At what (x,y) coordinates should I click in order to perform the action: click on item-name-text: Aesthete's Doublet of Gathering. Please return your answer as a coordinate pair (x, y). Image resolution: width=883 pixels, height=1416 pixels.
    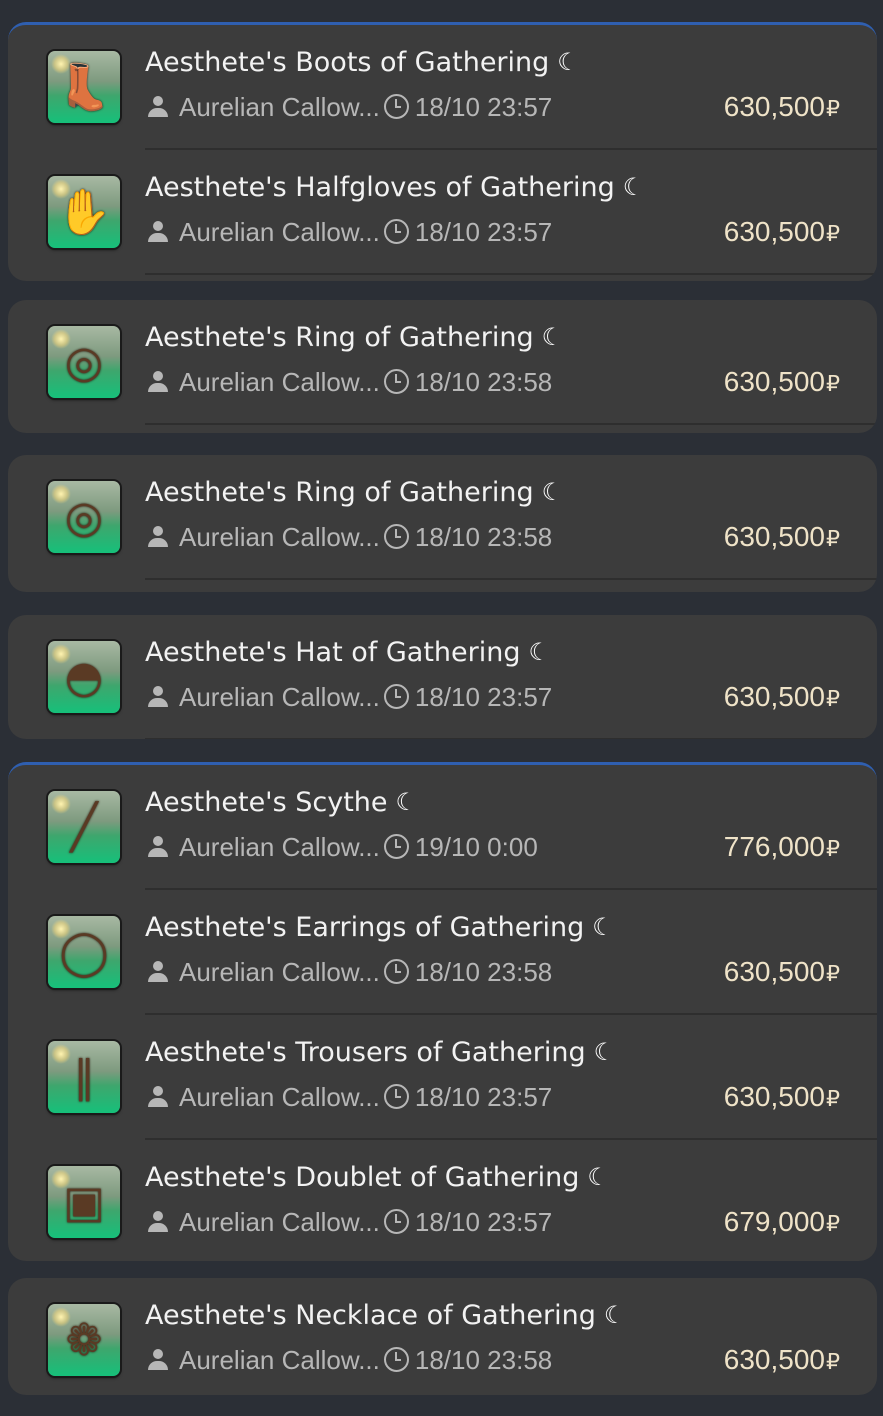
    Looking at the image, I should click on (362, 1177).